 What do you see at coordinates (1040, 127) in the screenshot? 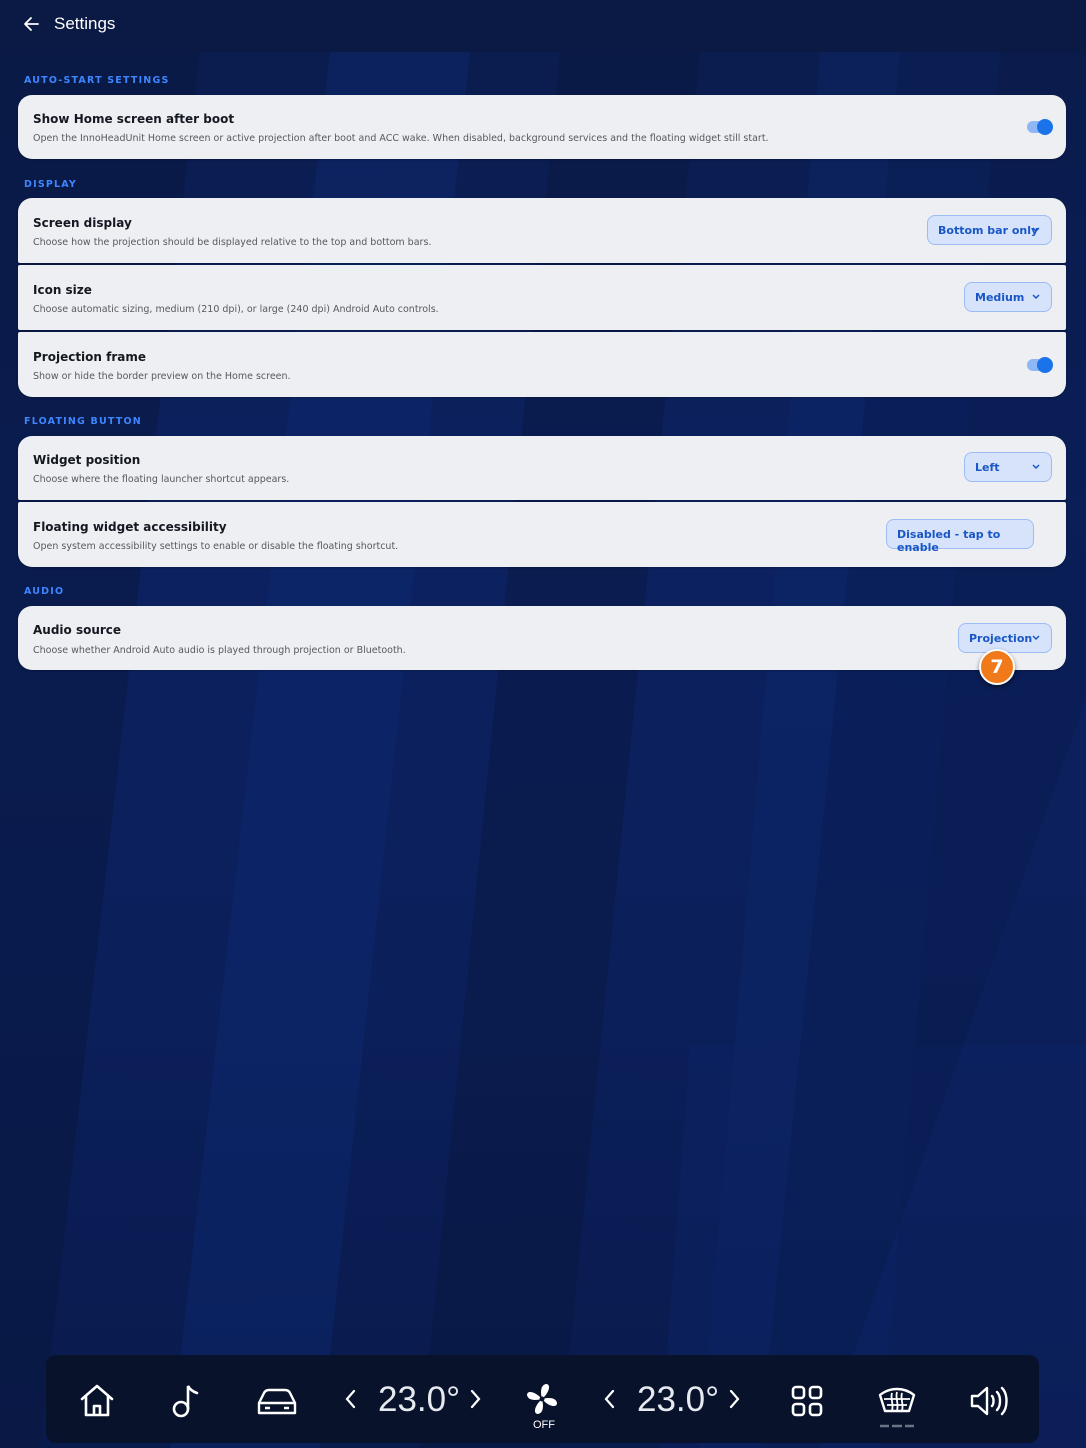
I see `show-home-toggle` at bounding box center [1040, 127].